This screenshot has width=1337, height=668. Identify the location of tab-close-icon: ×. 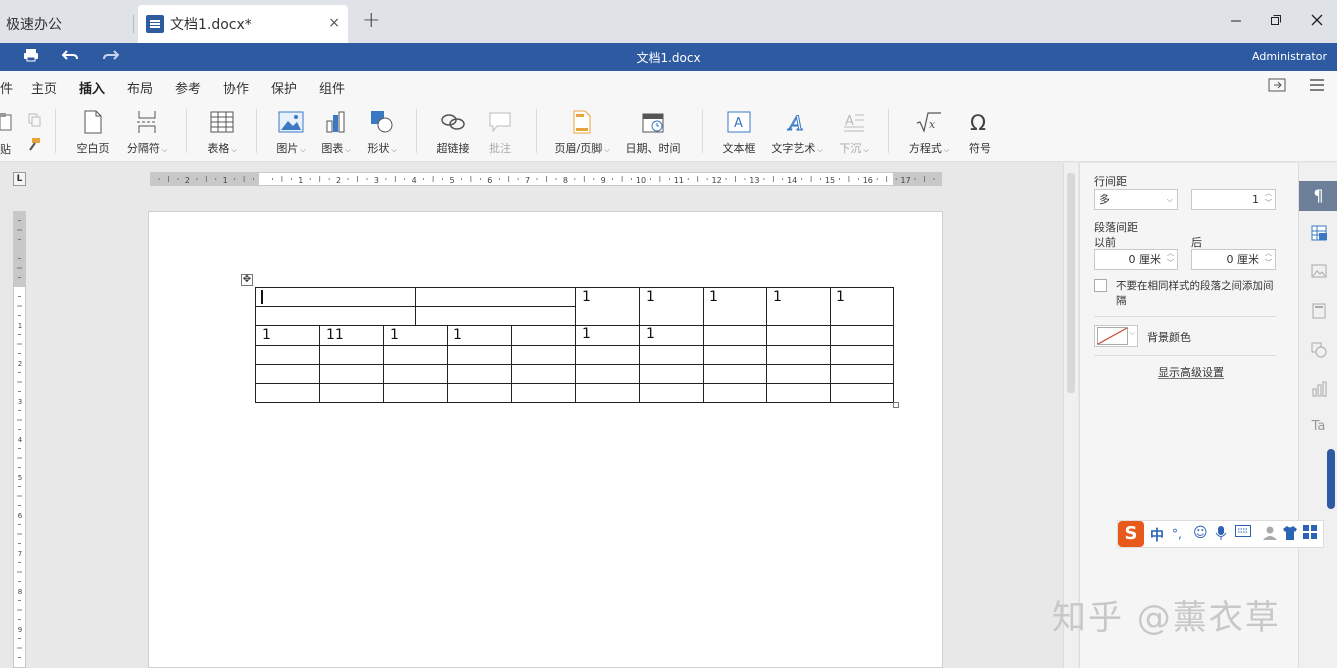
(334, 23).